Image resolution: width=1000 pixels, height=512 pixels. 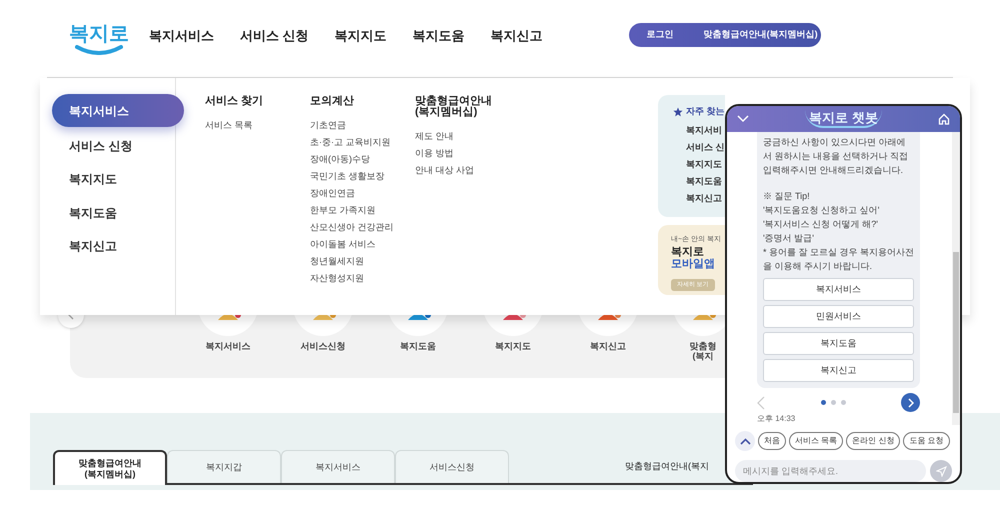 What do you see at coordinates (118, 110) in the screenshot?
I see `sidebar-item: 복지서비스` at bounding box center [118, 110].